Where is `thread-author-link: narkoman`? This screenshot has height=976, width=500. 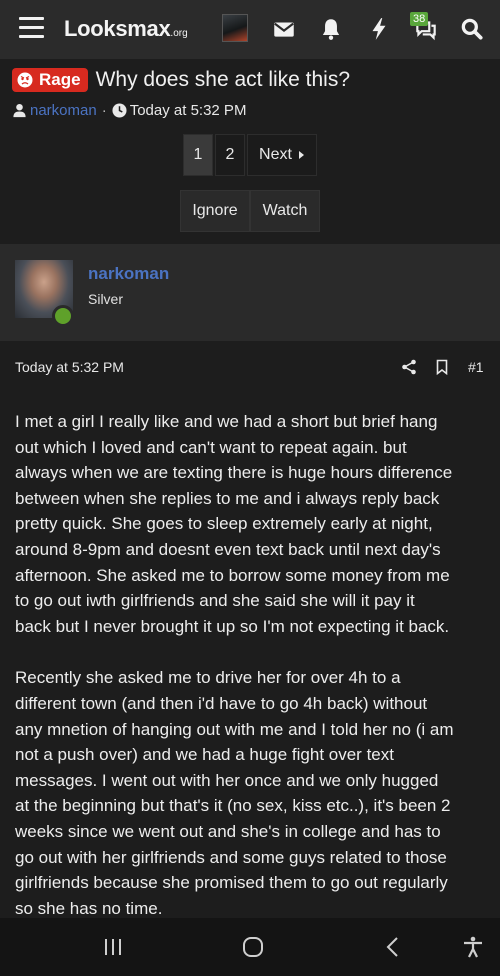
thread-author-link: narkoman is located at coordinates (63, 110).